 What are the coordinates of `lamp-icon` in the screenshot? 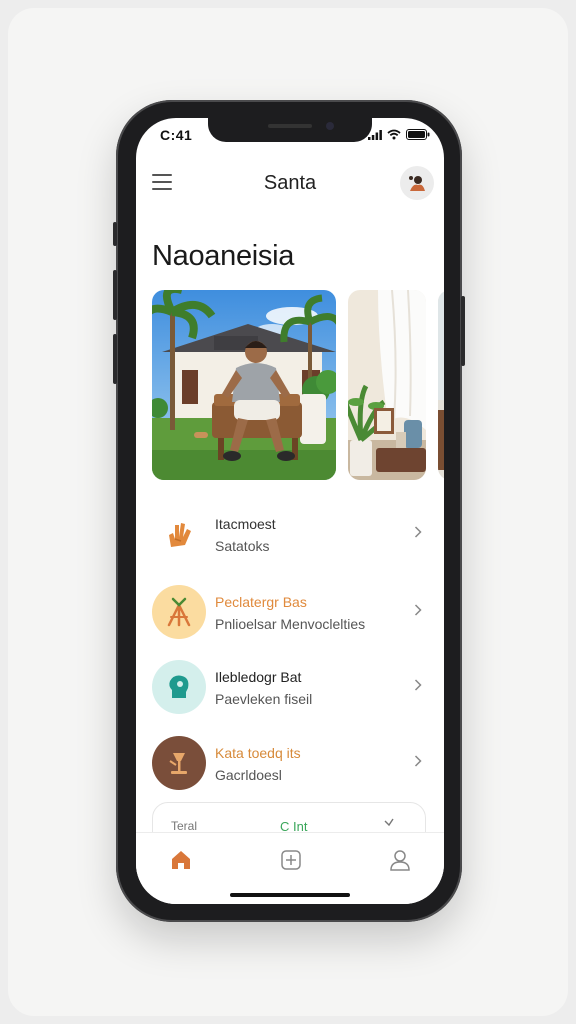 It's located at (178, 763).